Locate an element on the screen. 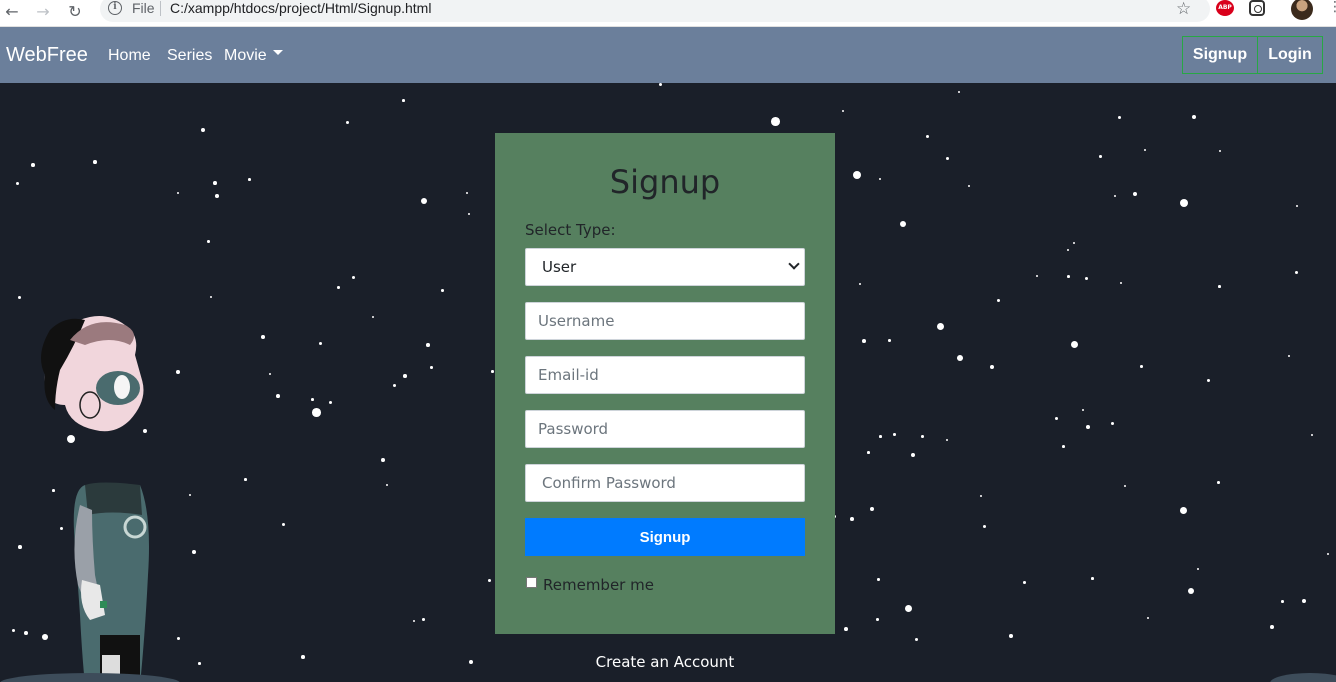 The height and width of the screenshot is (682, 1336). remember-me-checkbox is located at coordinates (531, 582).